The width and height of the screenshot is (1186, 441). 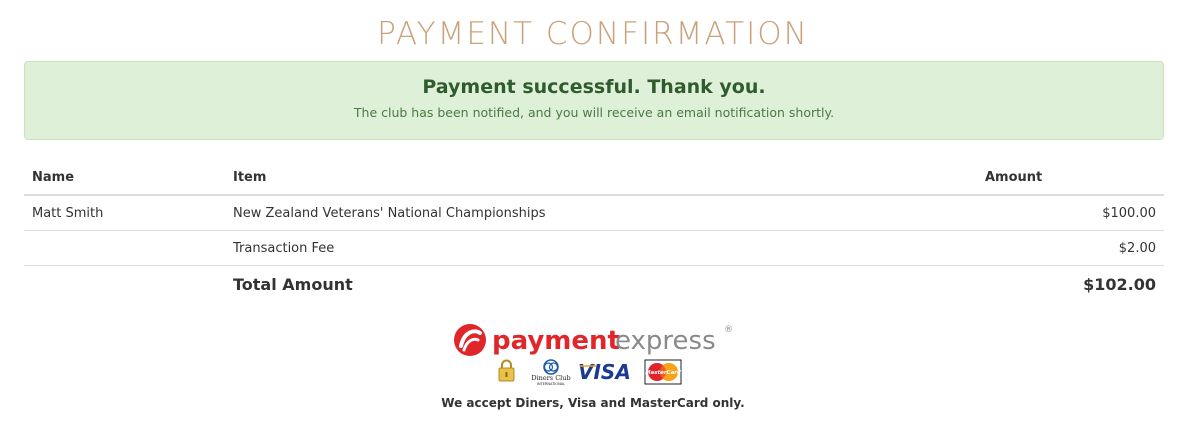 I want to click on svg-text: VISA, so click(x=604, y=372).